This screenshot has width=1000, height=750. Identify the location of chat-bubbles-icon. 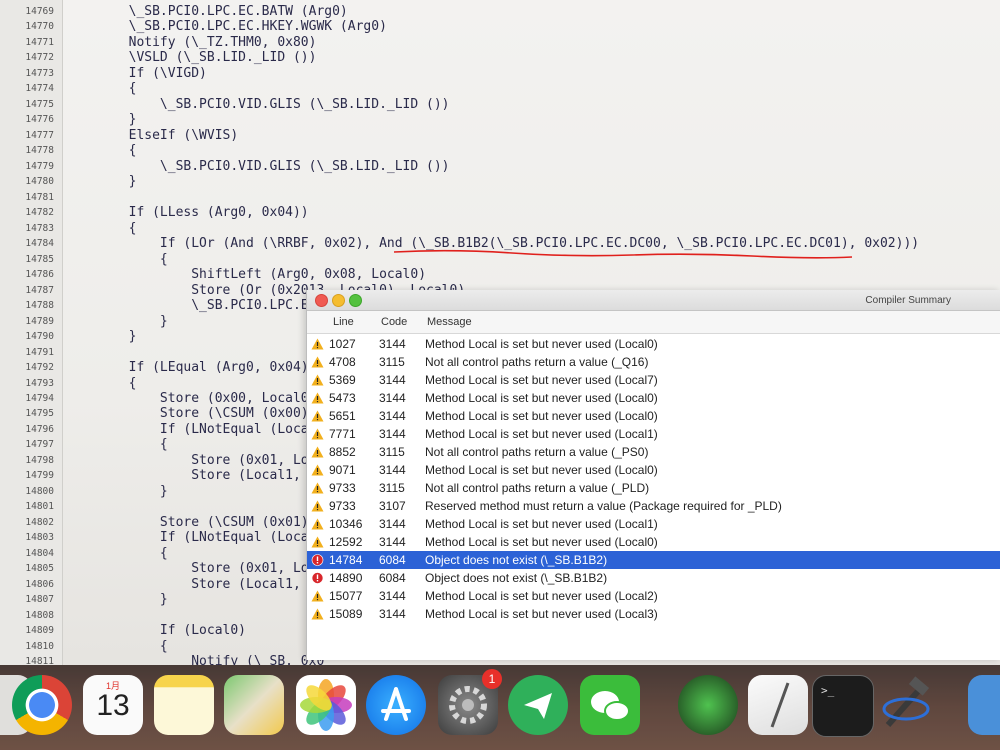
(610, 706).